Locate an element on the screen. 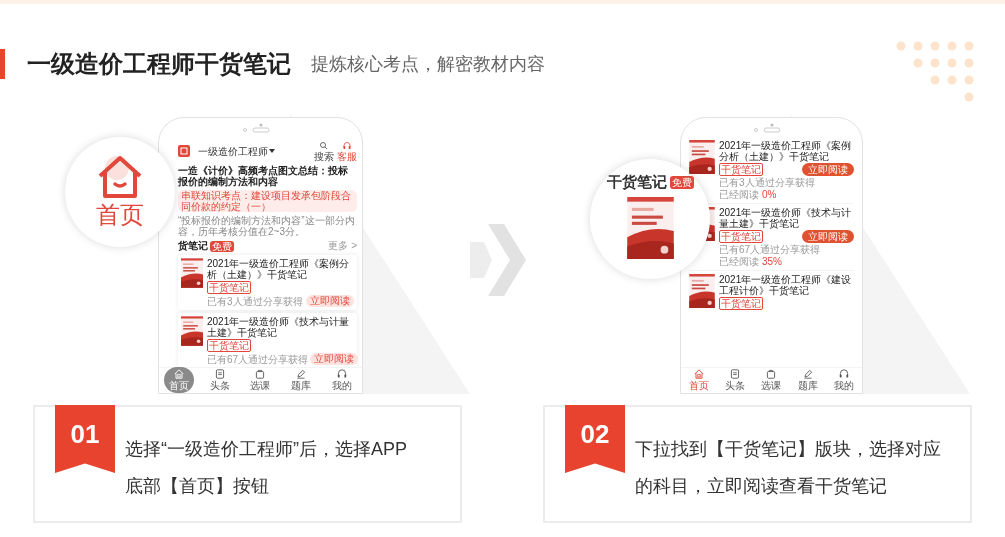  app-logo-icon is located at coordinates (184, 151).